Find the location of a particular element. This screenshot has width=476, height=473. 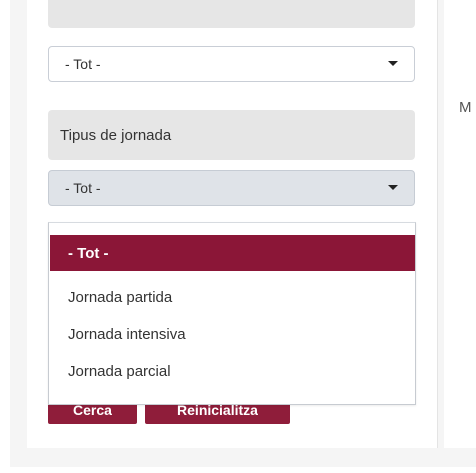

jornada-filter-select: - Tot - is located at coordinates (231, 188).